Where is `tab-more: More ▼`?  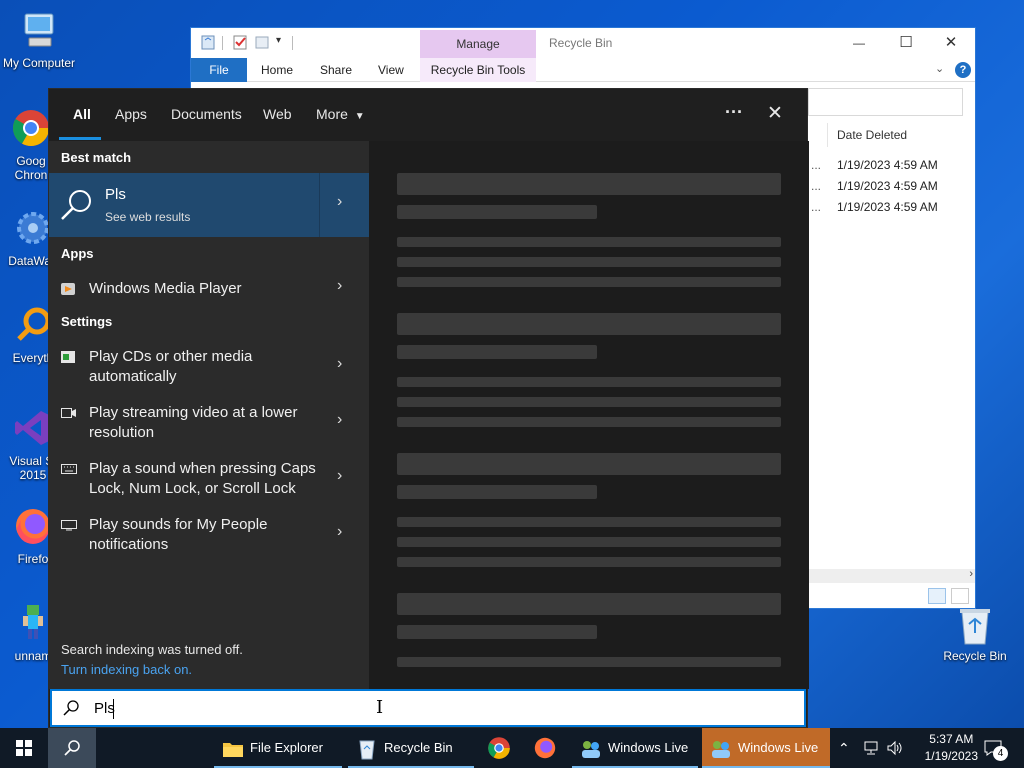 tab-more: More ▼ is located at coordinates (340, 114).